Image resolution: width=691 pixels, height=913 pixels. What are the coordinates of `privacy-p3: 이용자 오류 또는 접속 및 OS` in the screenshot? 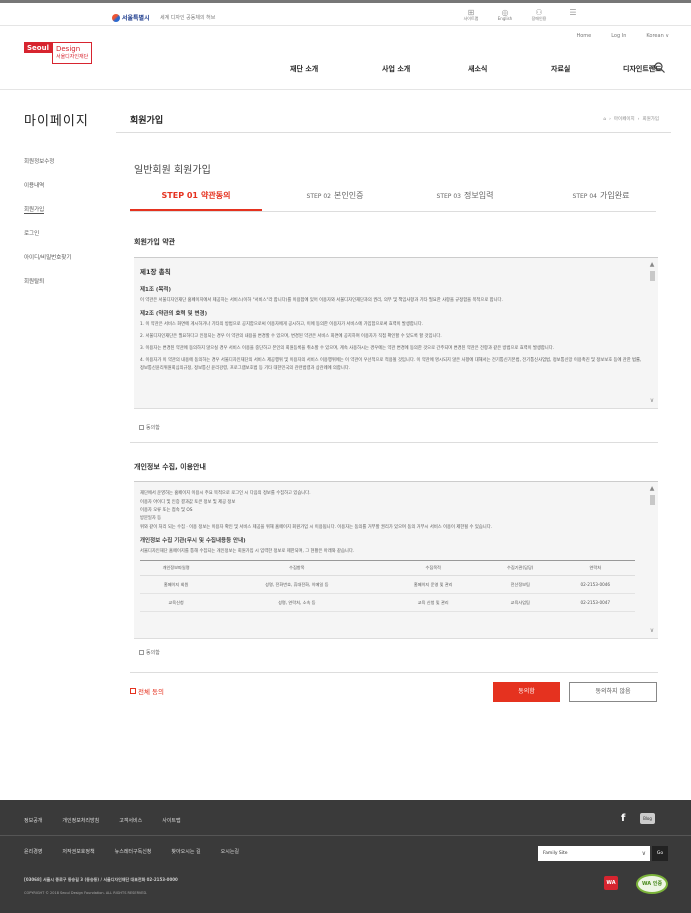 It's located at (166, 510).